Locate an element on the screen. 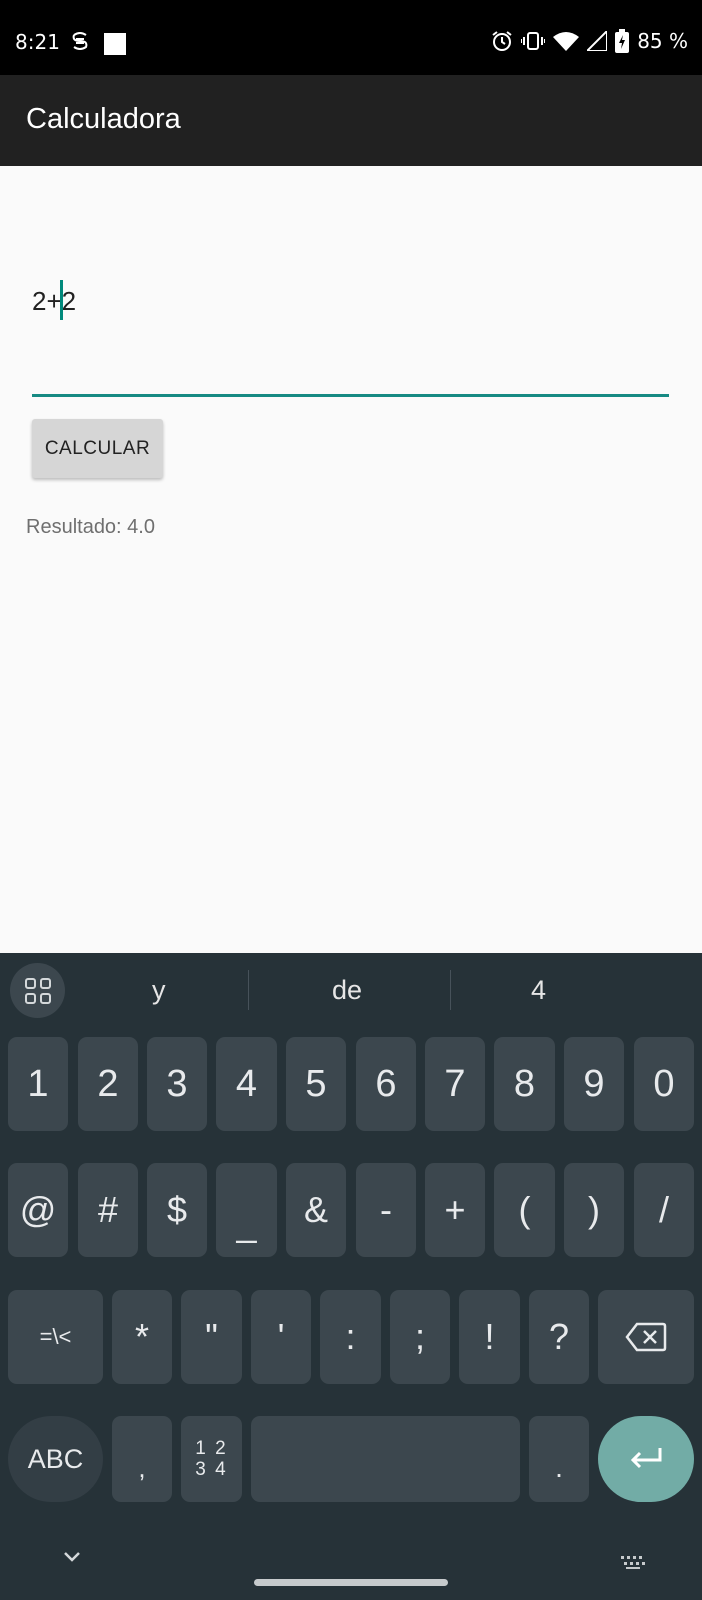  key-period: . is located at coordinates (559, 1459).